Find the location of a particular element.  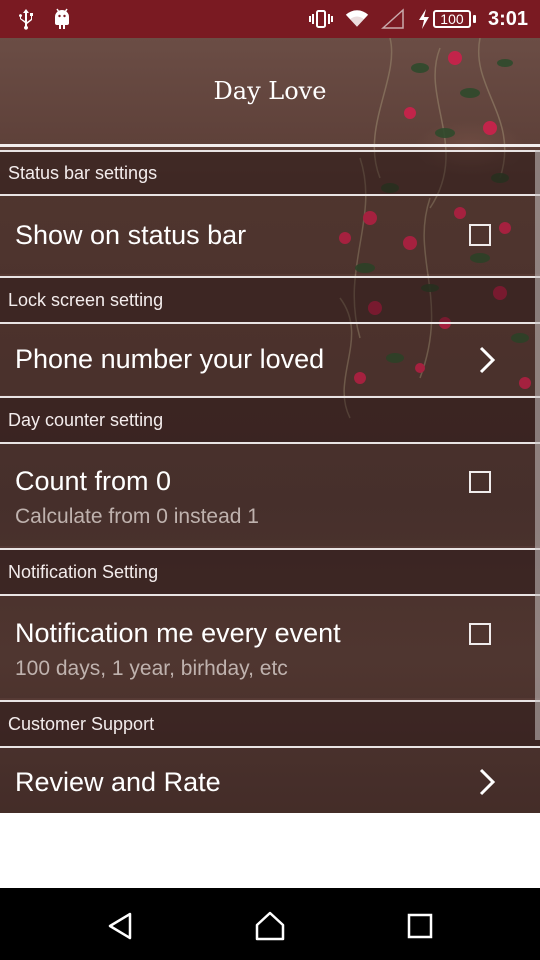

home-icon is located at coordinates (270, 926).